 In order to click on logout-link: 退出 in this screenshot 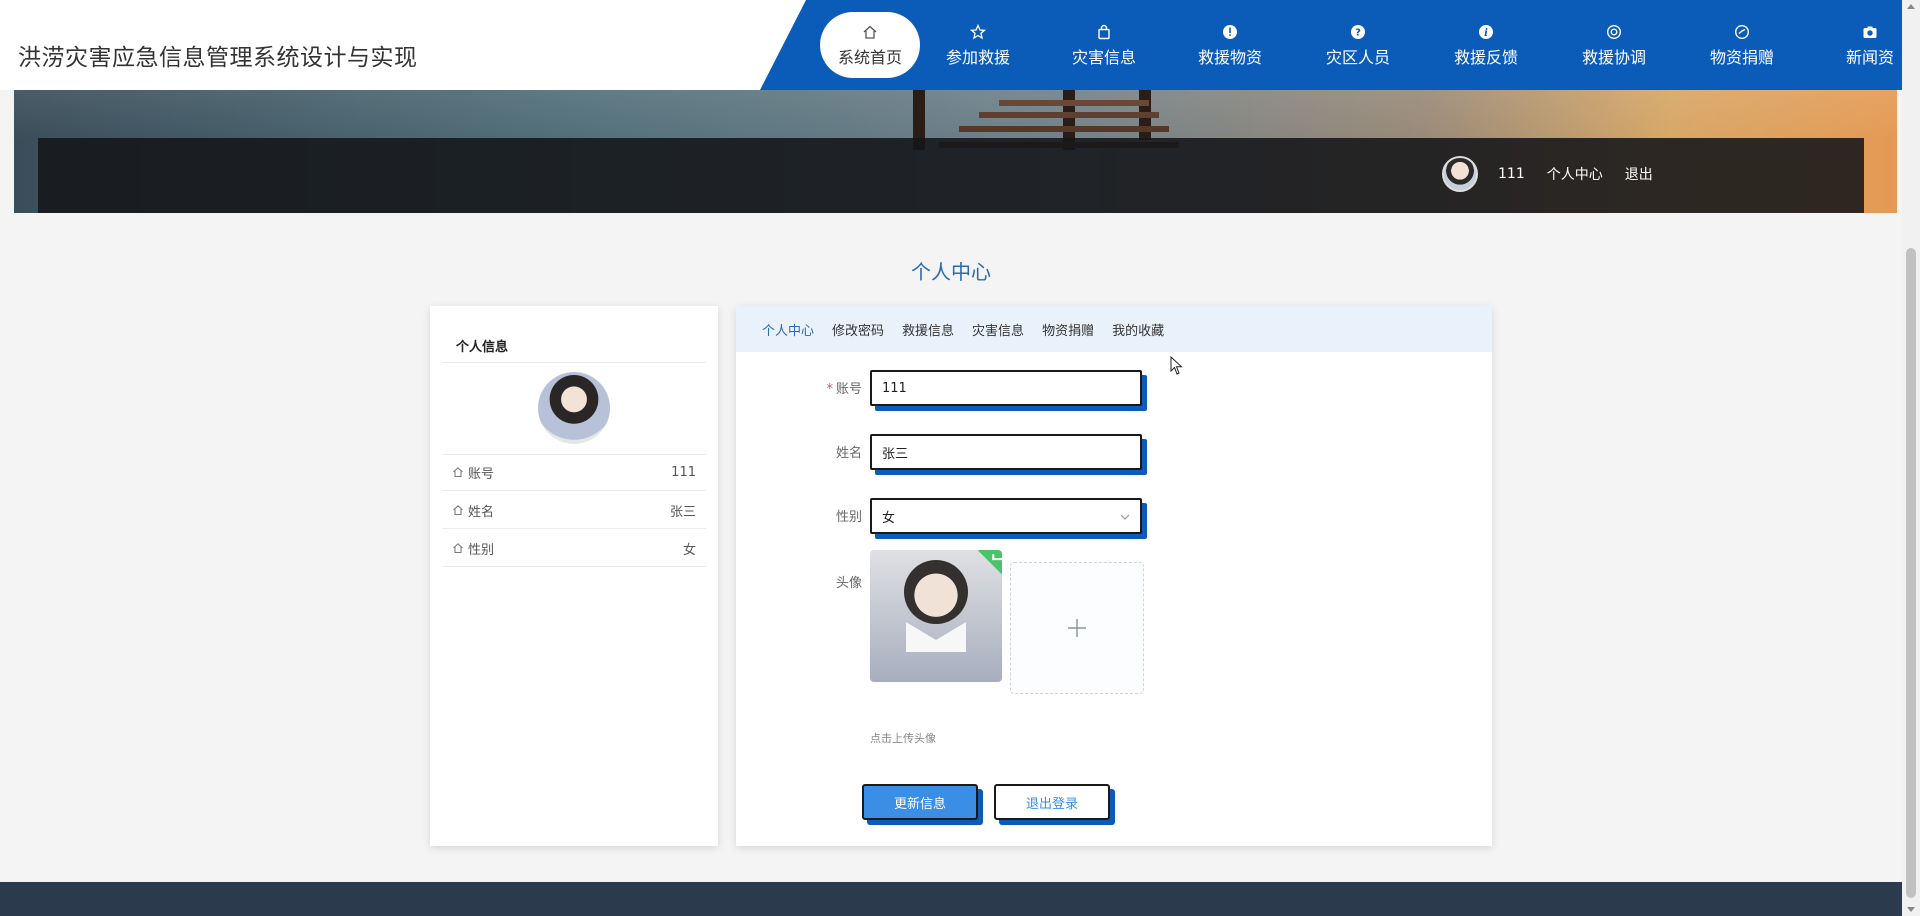, I will do `click(1639, 174)`.